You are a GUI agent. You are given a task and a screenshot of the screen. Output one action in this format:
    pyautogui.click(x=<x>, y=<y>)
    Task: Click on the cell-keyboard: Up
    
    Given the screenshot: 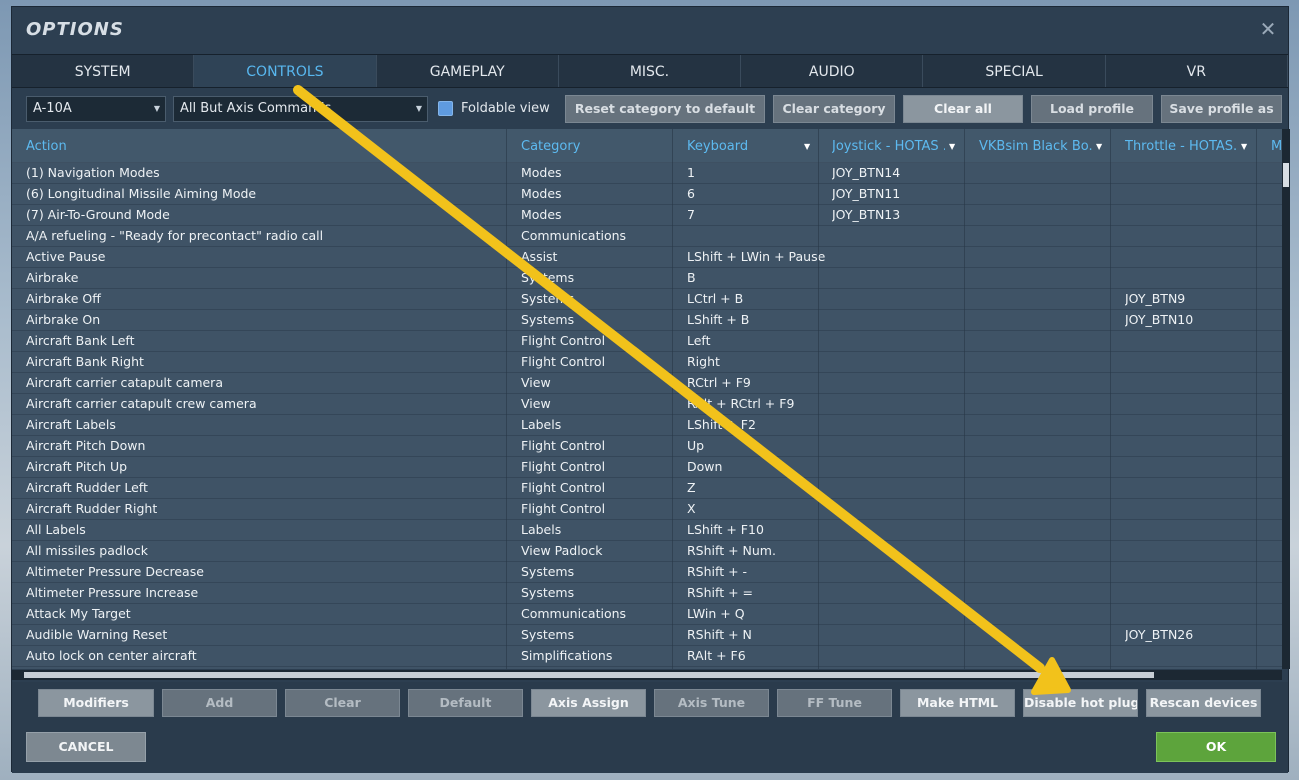 What is the action you would take?
    pyautogui.click(x=757, y=445)
    